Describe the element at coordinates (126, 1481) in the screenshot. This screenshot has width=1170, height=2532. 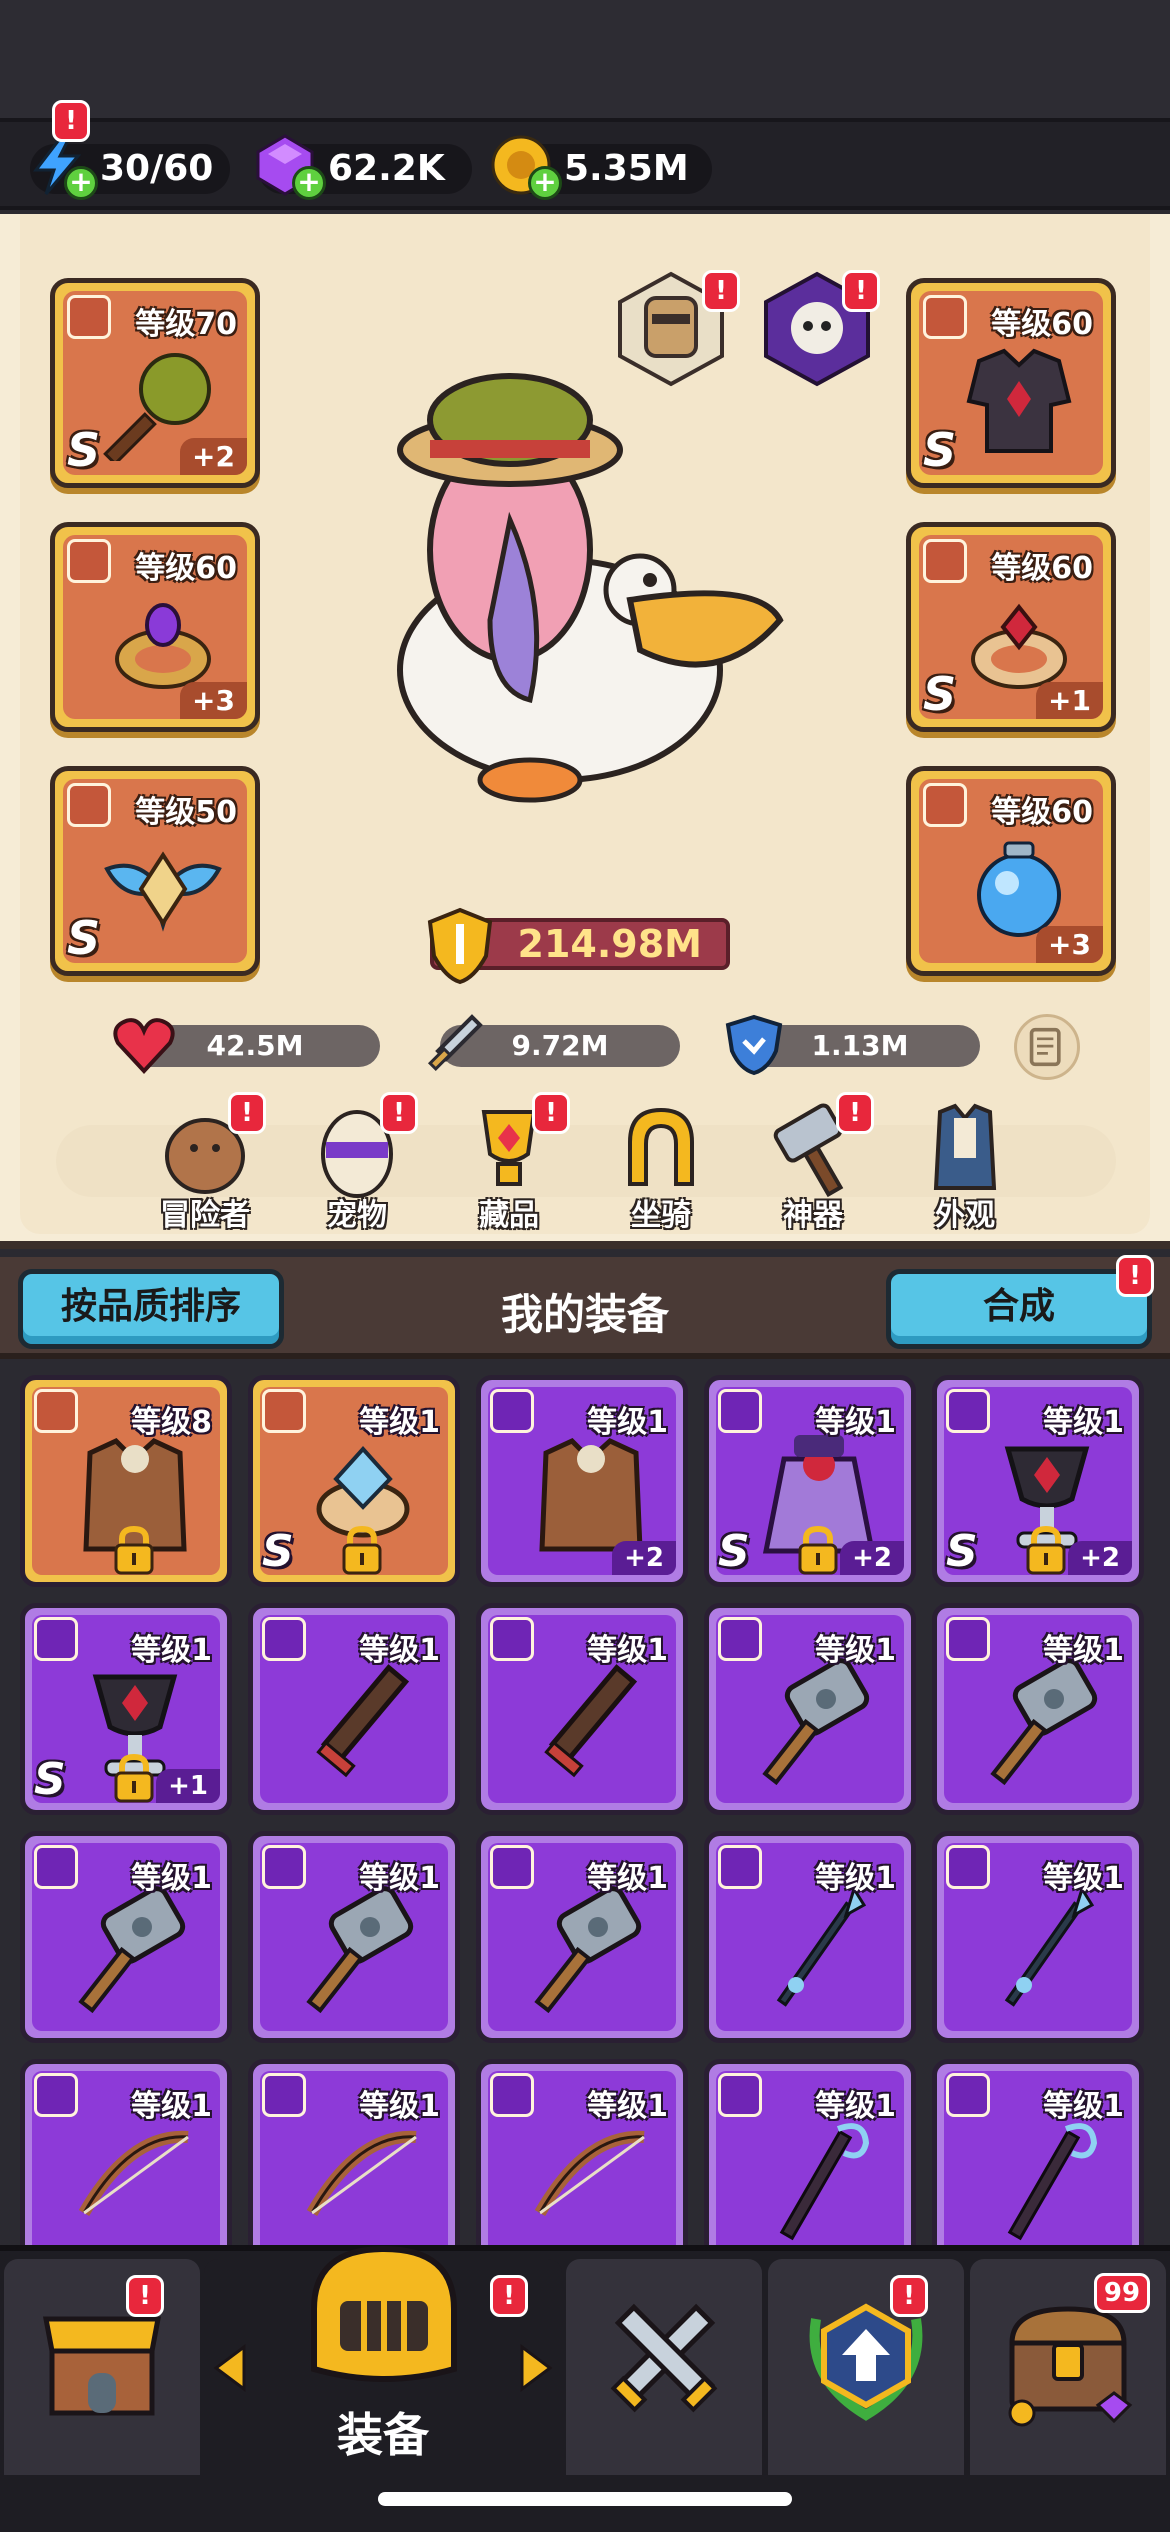
I see `inventory-item: 等级8` at that location.